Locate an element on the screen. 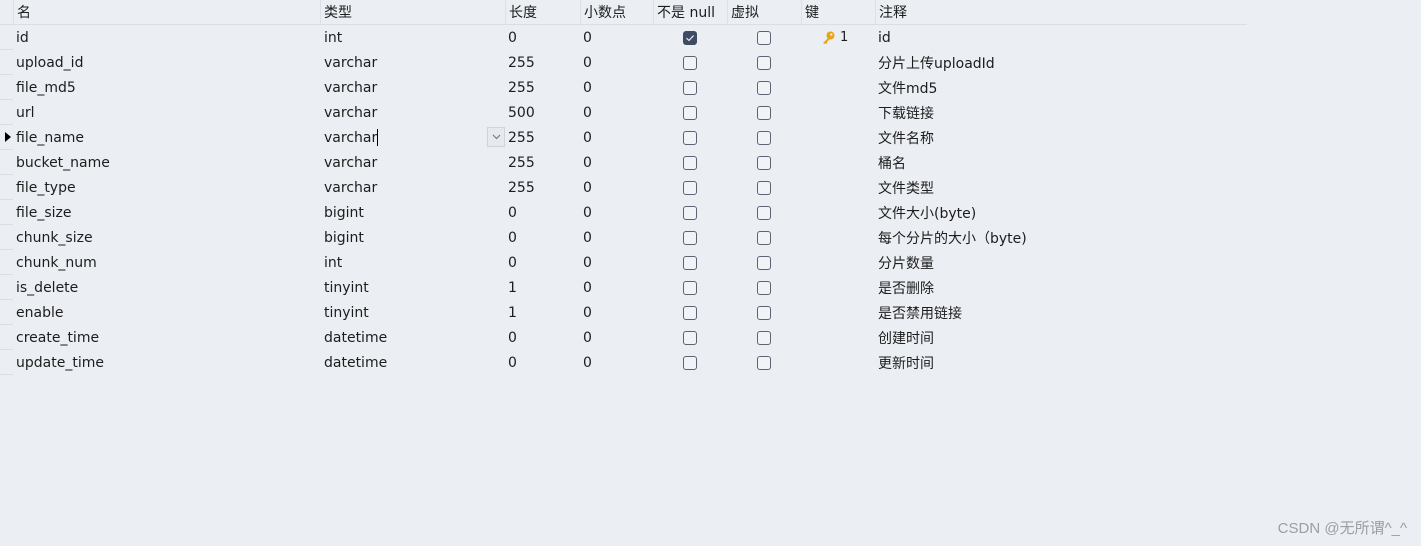  field-name-cell: file_md5 is located at coordinates (166, 87).